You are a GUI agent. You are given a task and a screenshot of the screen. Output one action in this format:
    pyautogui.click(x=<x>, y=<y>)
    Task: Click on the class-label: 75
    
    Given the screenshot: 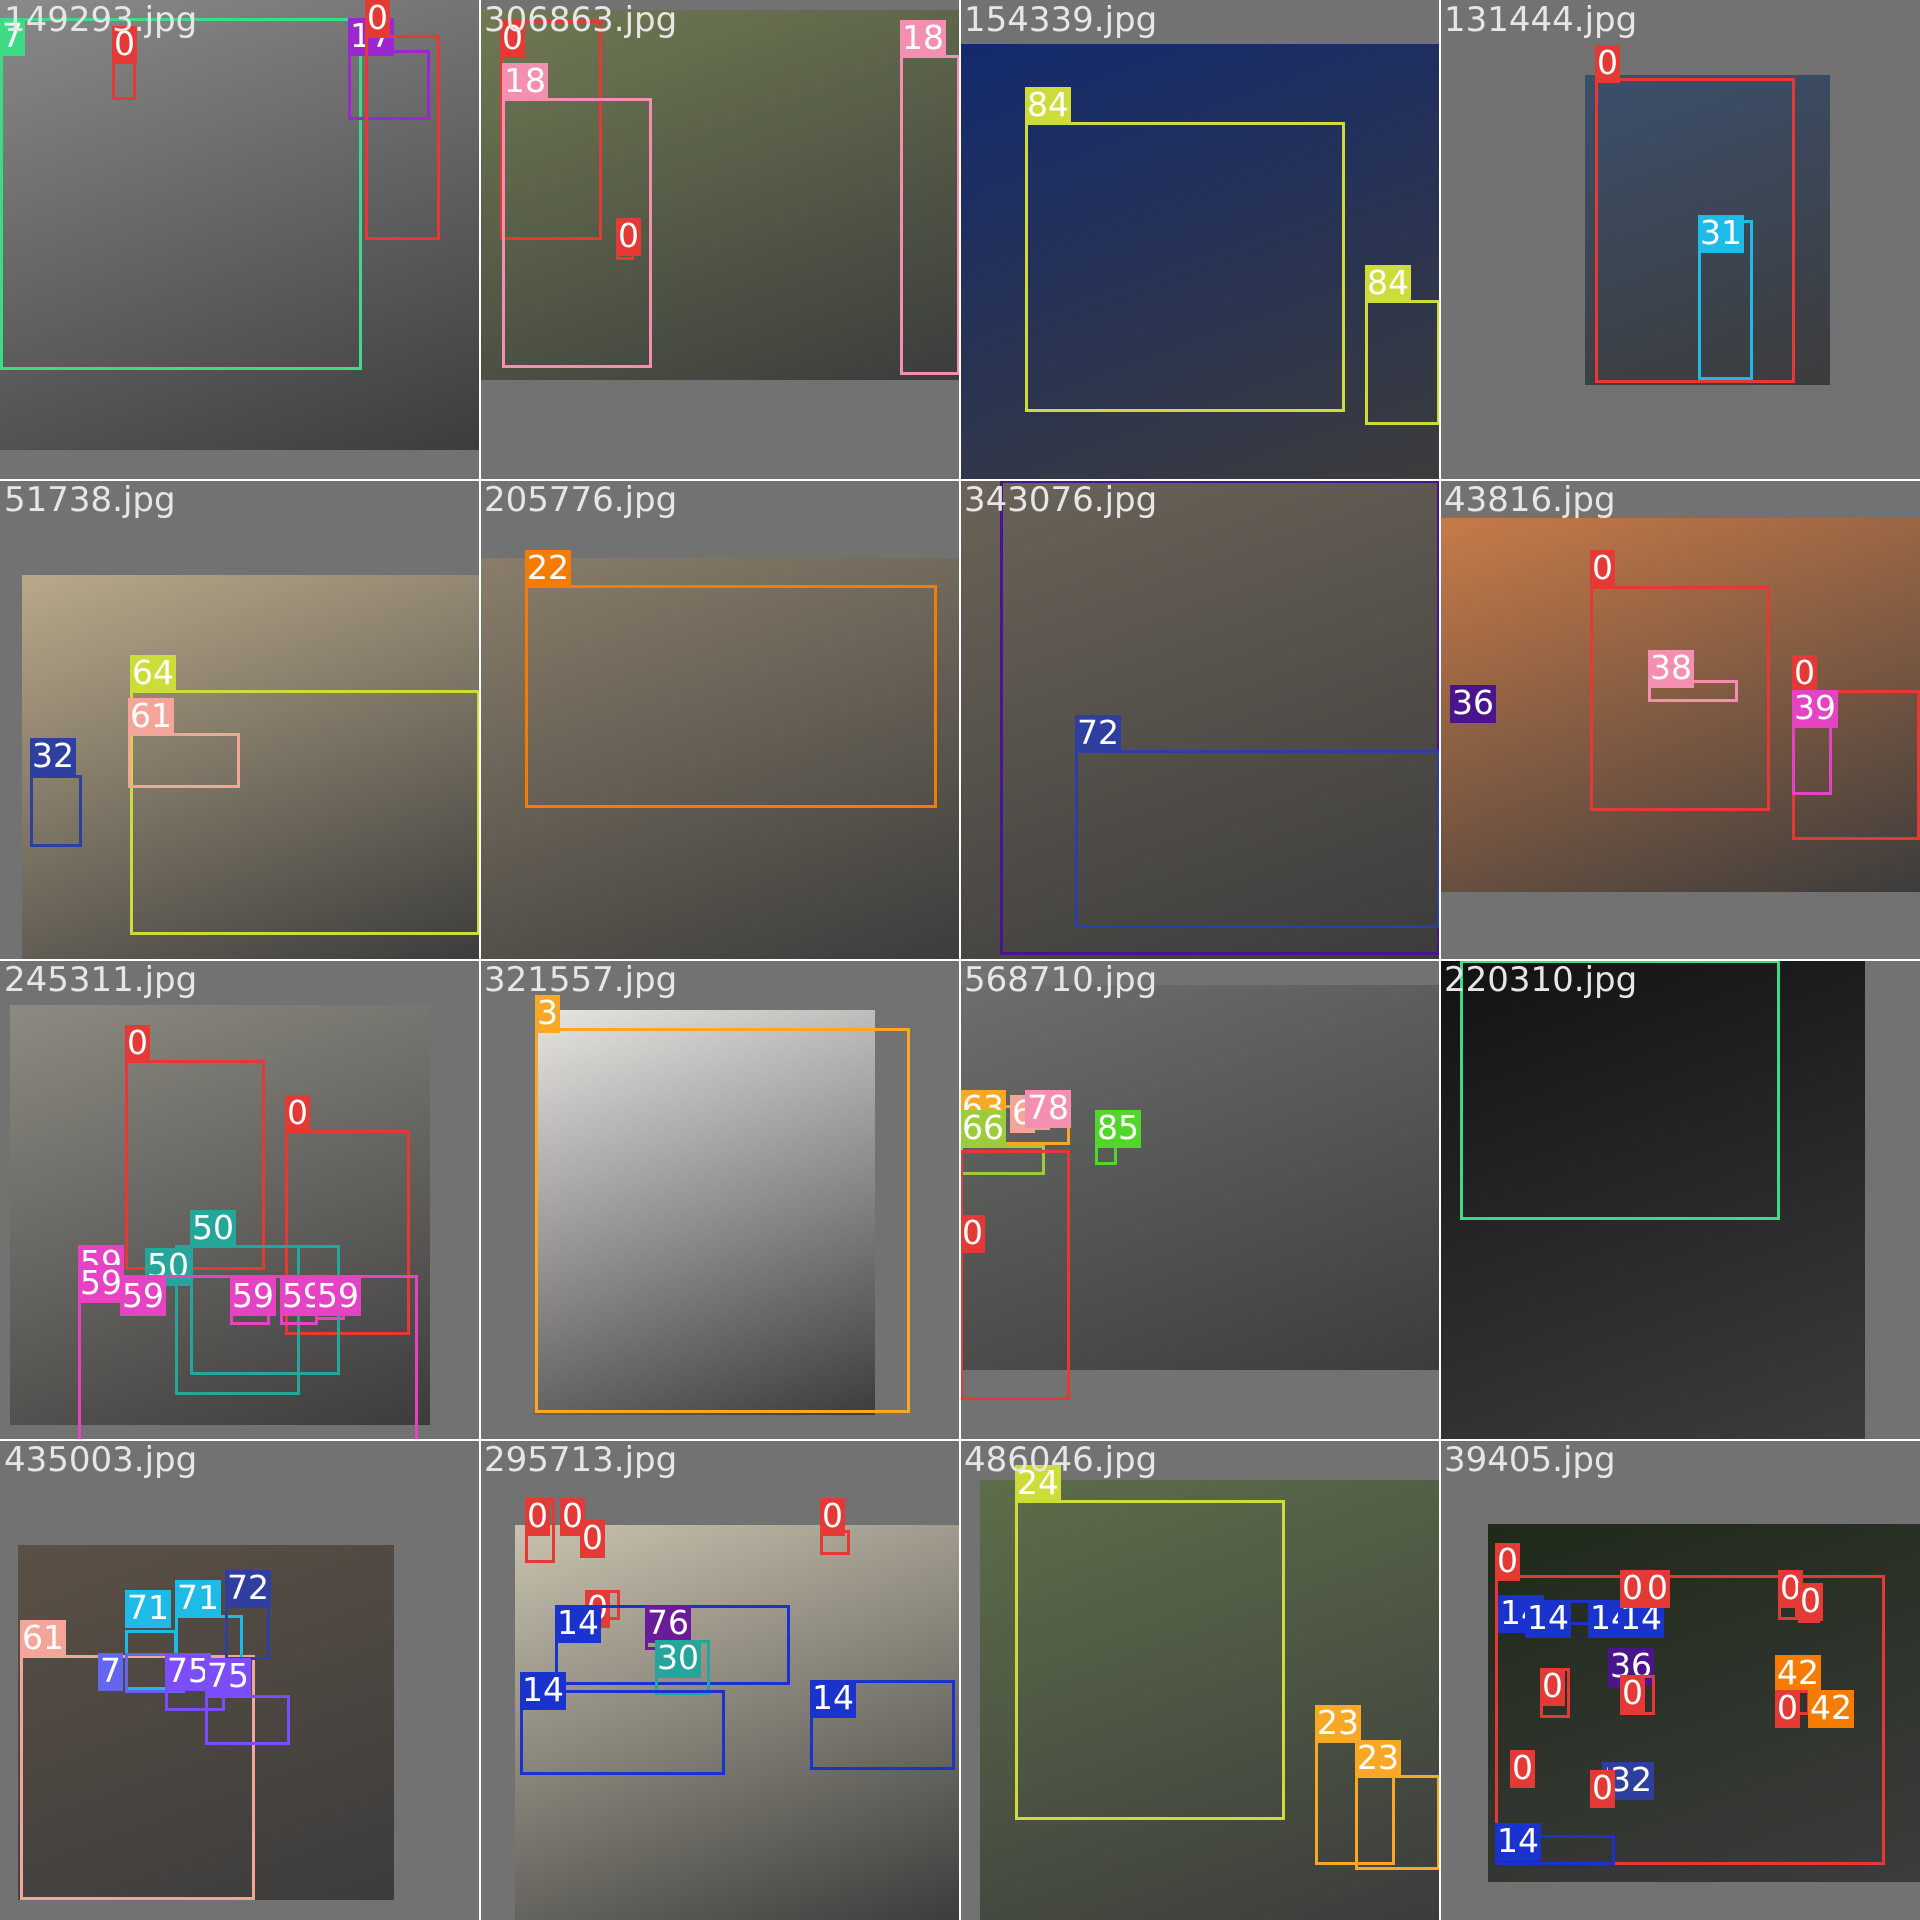 What is the action you would take?
    pyautogui.click(x=228, y=1676)
    